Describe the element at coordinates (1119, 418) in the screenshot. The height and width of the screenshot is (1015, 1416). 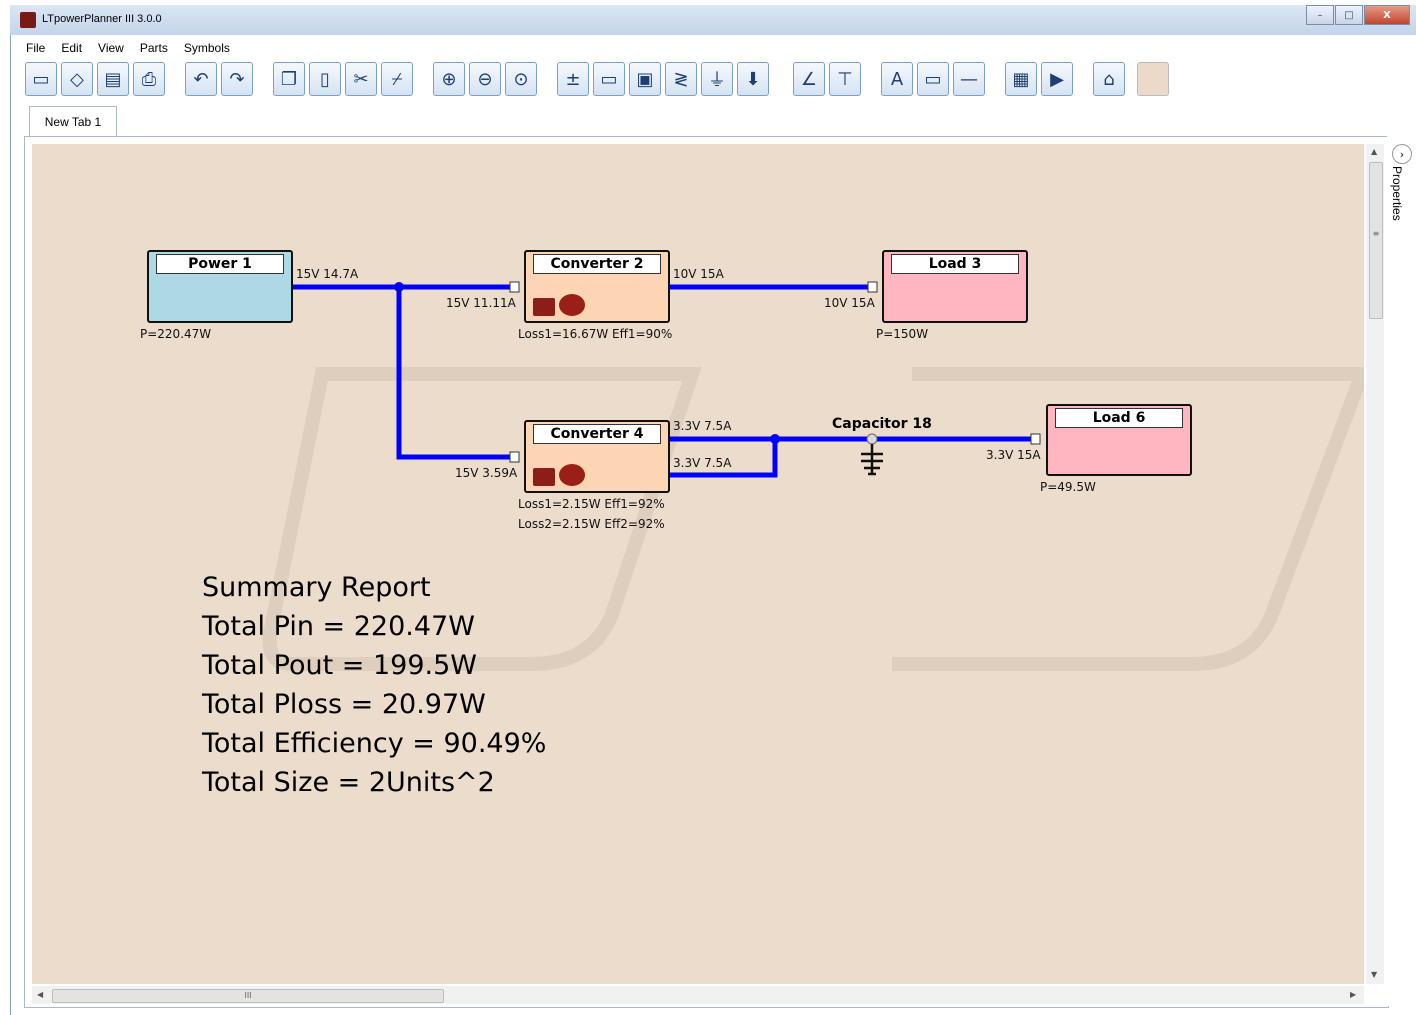
I see `load-6-name: Load 6` at that location.